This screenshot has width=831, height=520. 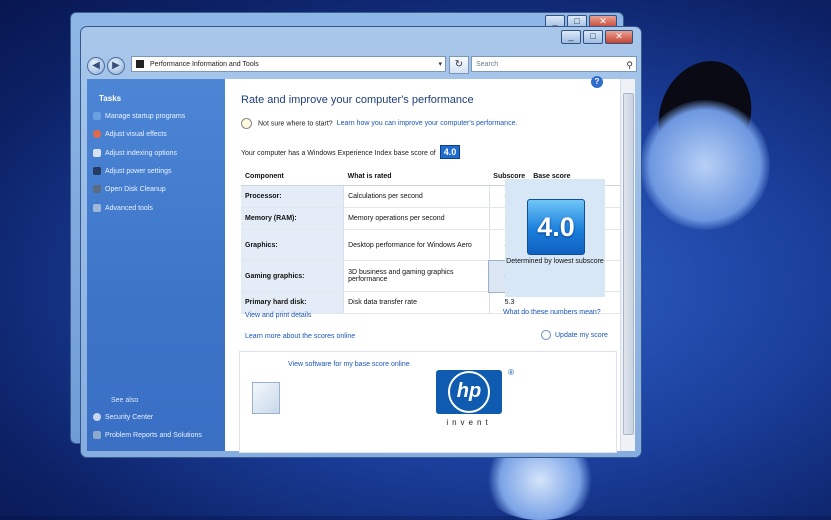 I want to click on see-also-heading: See also, so click(x=125, y=400).